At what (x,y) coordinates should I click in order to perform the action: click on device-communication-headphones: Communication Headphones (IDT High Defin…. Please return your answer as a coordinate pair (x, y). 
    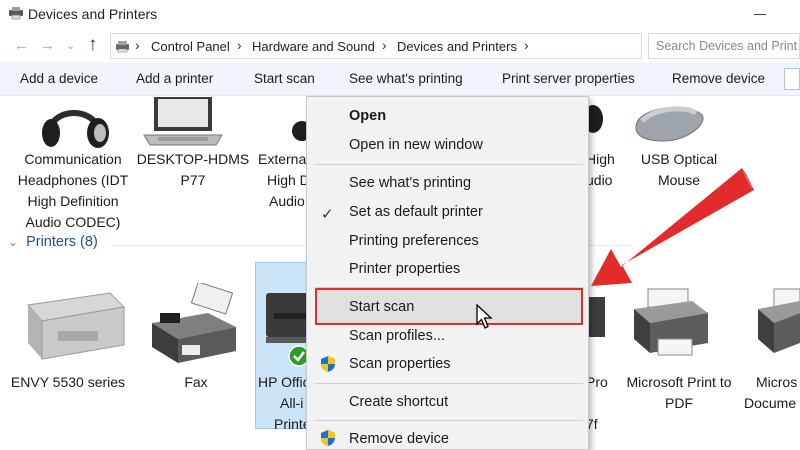
    Looking at the image, I should click on (73, 191).